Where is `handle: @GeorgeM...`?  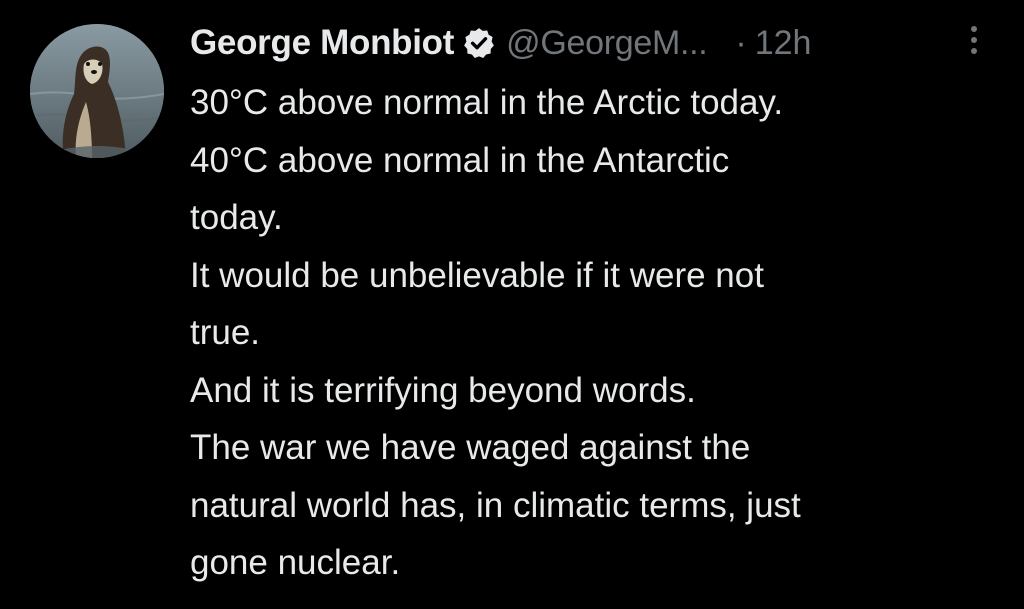 handle: @GeorgeM... is located at coordinates (607, 43).